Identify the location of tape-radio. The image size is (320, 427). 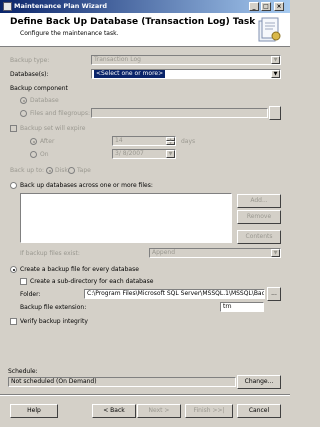
(71, 170).